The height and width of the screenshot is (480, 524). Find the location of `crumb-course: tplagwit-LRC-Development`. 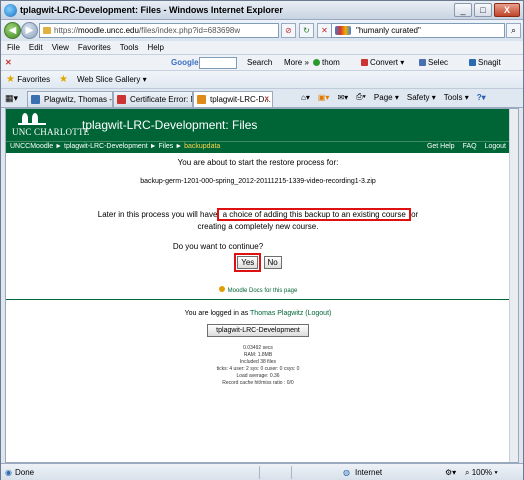

crumb-course: tplagwit-LRC-Development is located at coordinates (106, 146).